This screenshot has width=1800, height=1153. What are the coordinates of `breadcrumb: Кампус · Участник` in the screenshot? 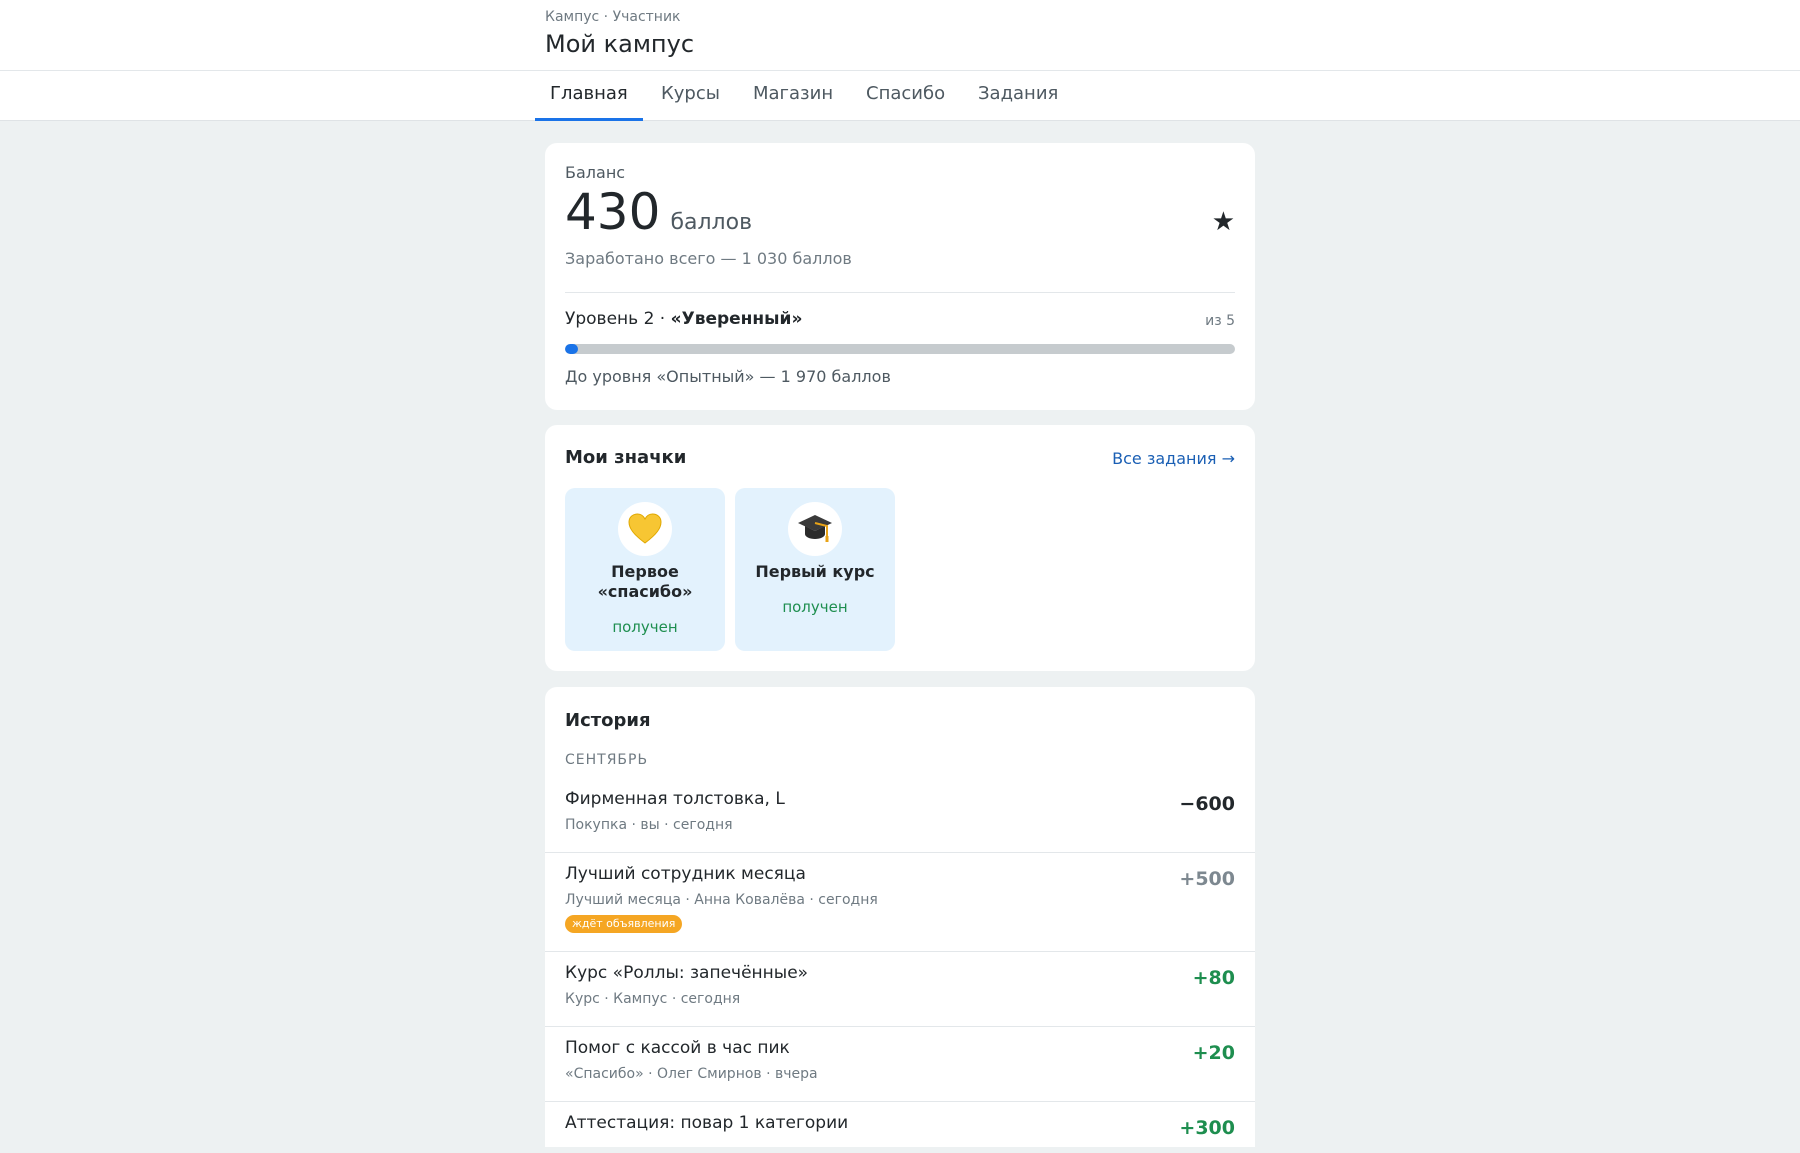 It's located at (613, 17).